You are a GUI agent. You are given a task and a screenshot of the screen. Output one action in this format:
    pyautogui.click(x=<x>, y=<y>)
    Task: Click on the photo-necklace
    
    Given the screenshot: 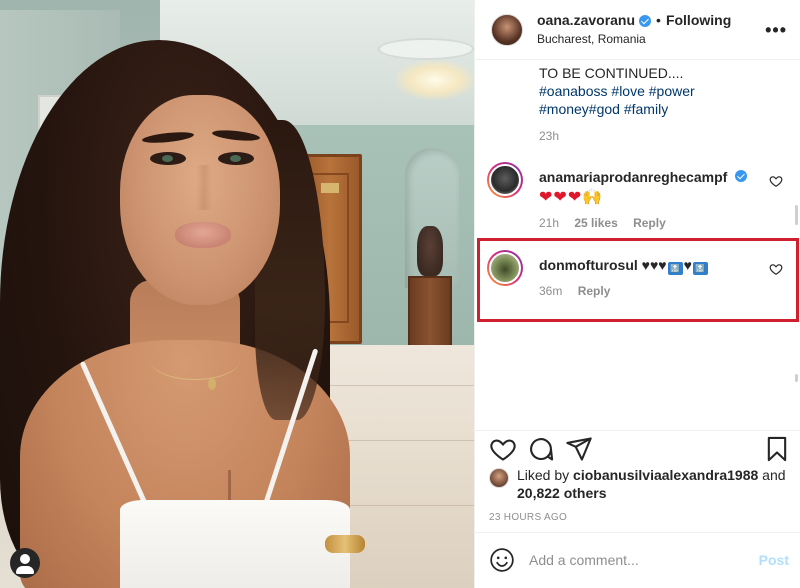 What is the action you would take?
    pyautogui.click(x=195, y=360)
    